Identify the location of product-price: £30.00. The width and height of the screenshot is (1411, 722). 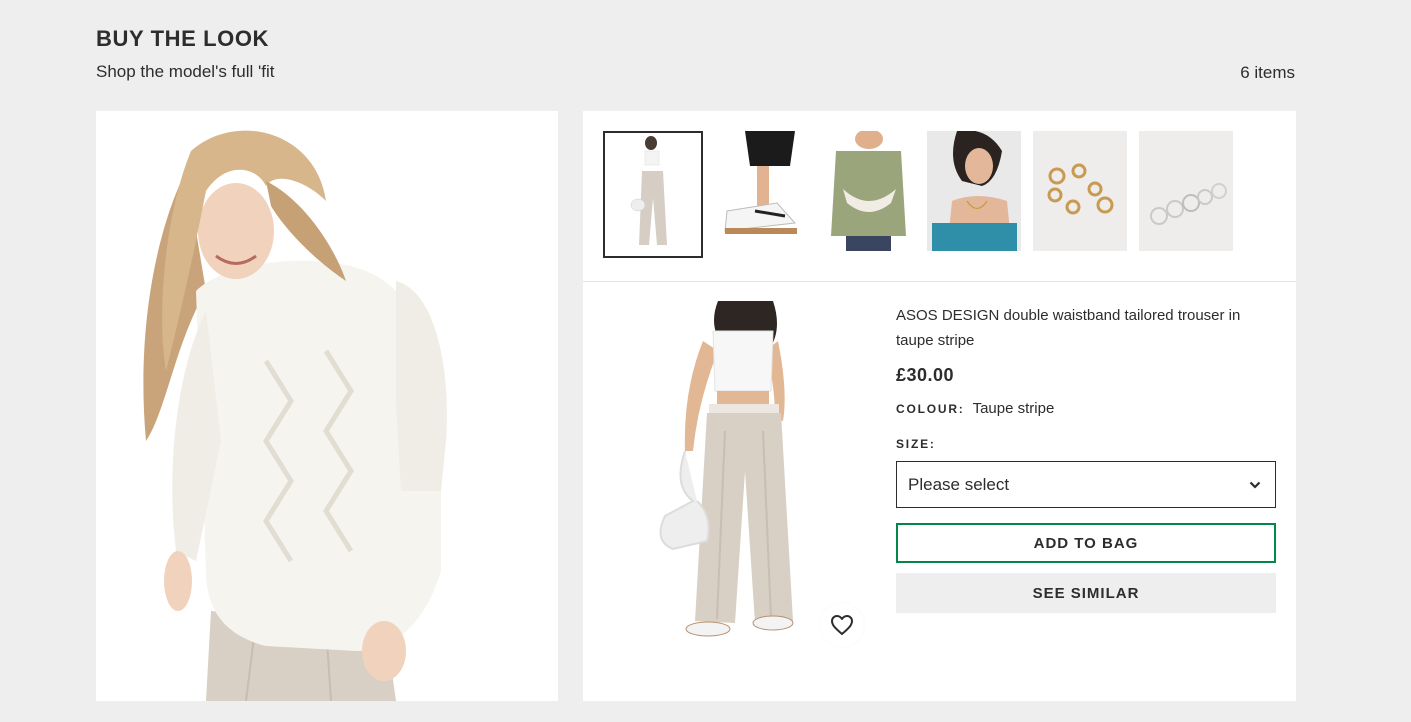
(925, 375).